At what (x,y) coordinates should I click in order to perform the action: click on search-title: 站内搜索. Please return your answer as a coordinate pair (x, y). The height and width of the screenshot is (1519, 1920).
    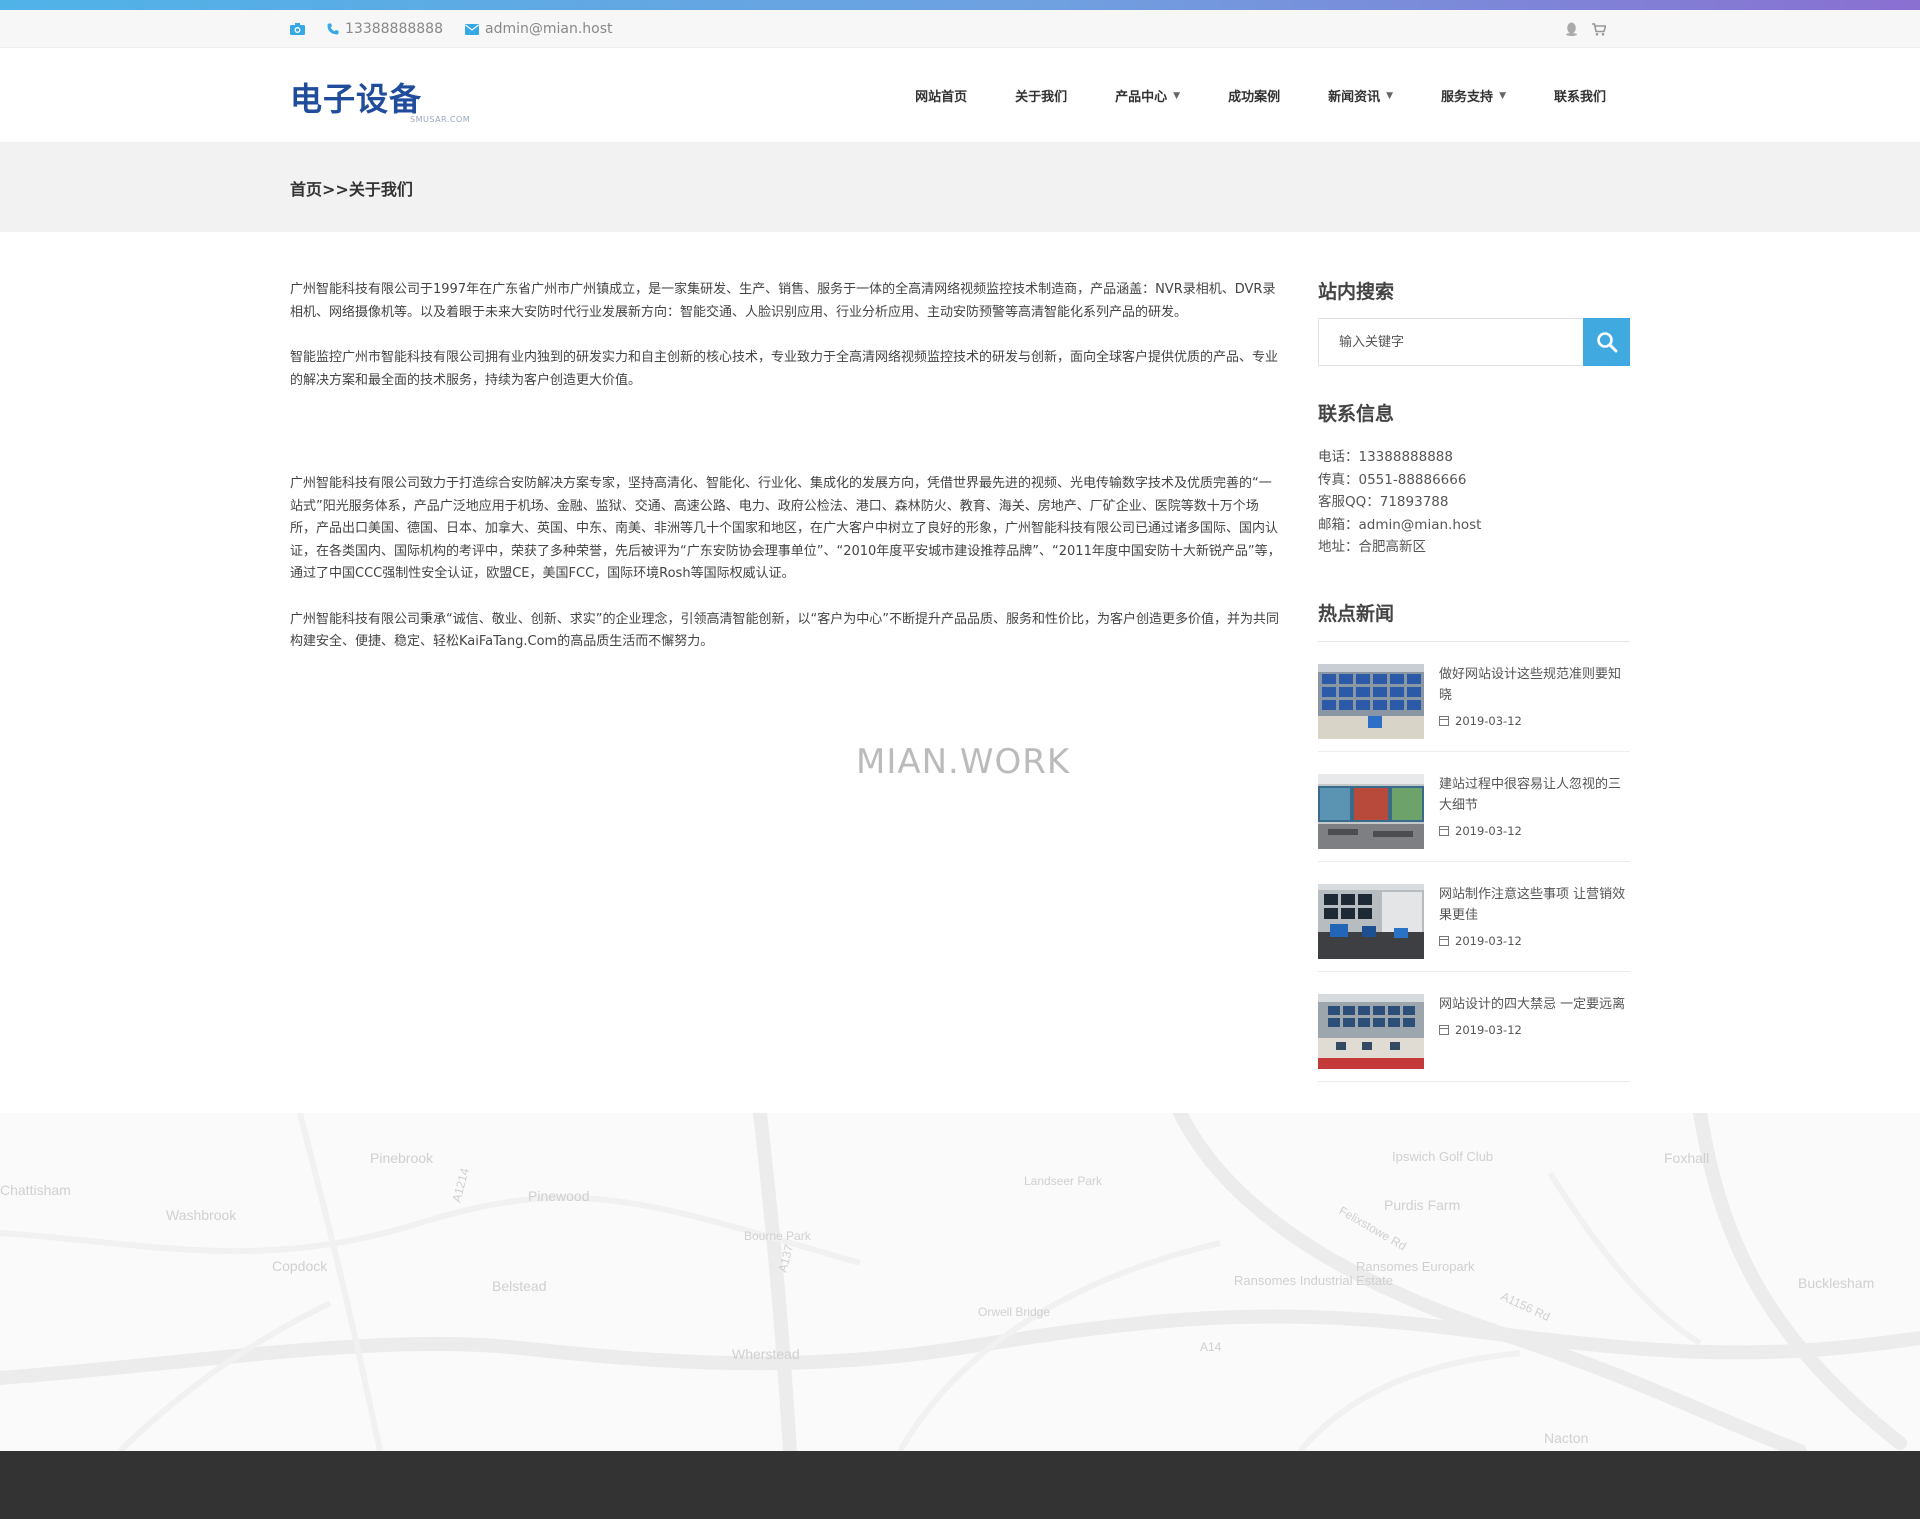
    Looking at the image, I should click on (1356, 292).